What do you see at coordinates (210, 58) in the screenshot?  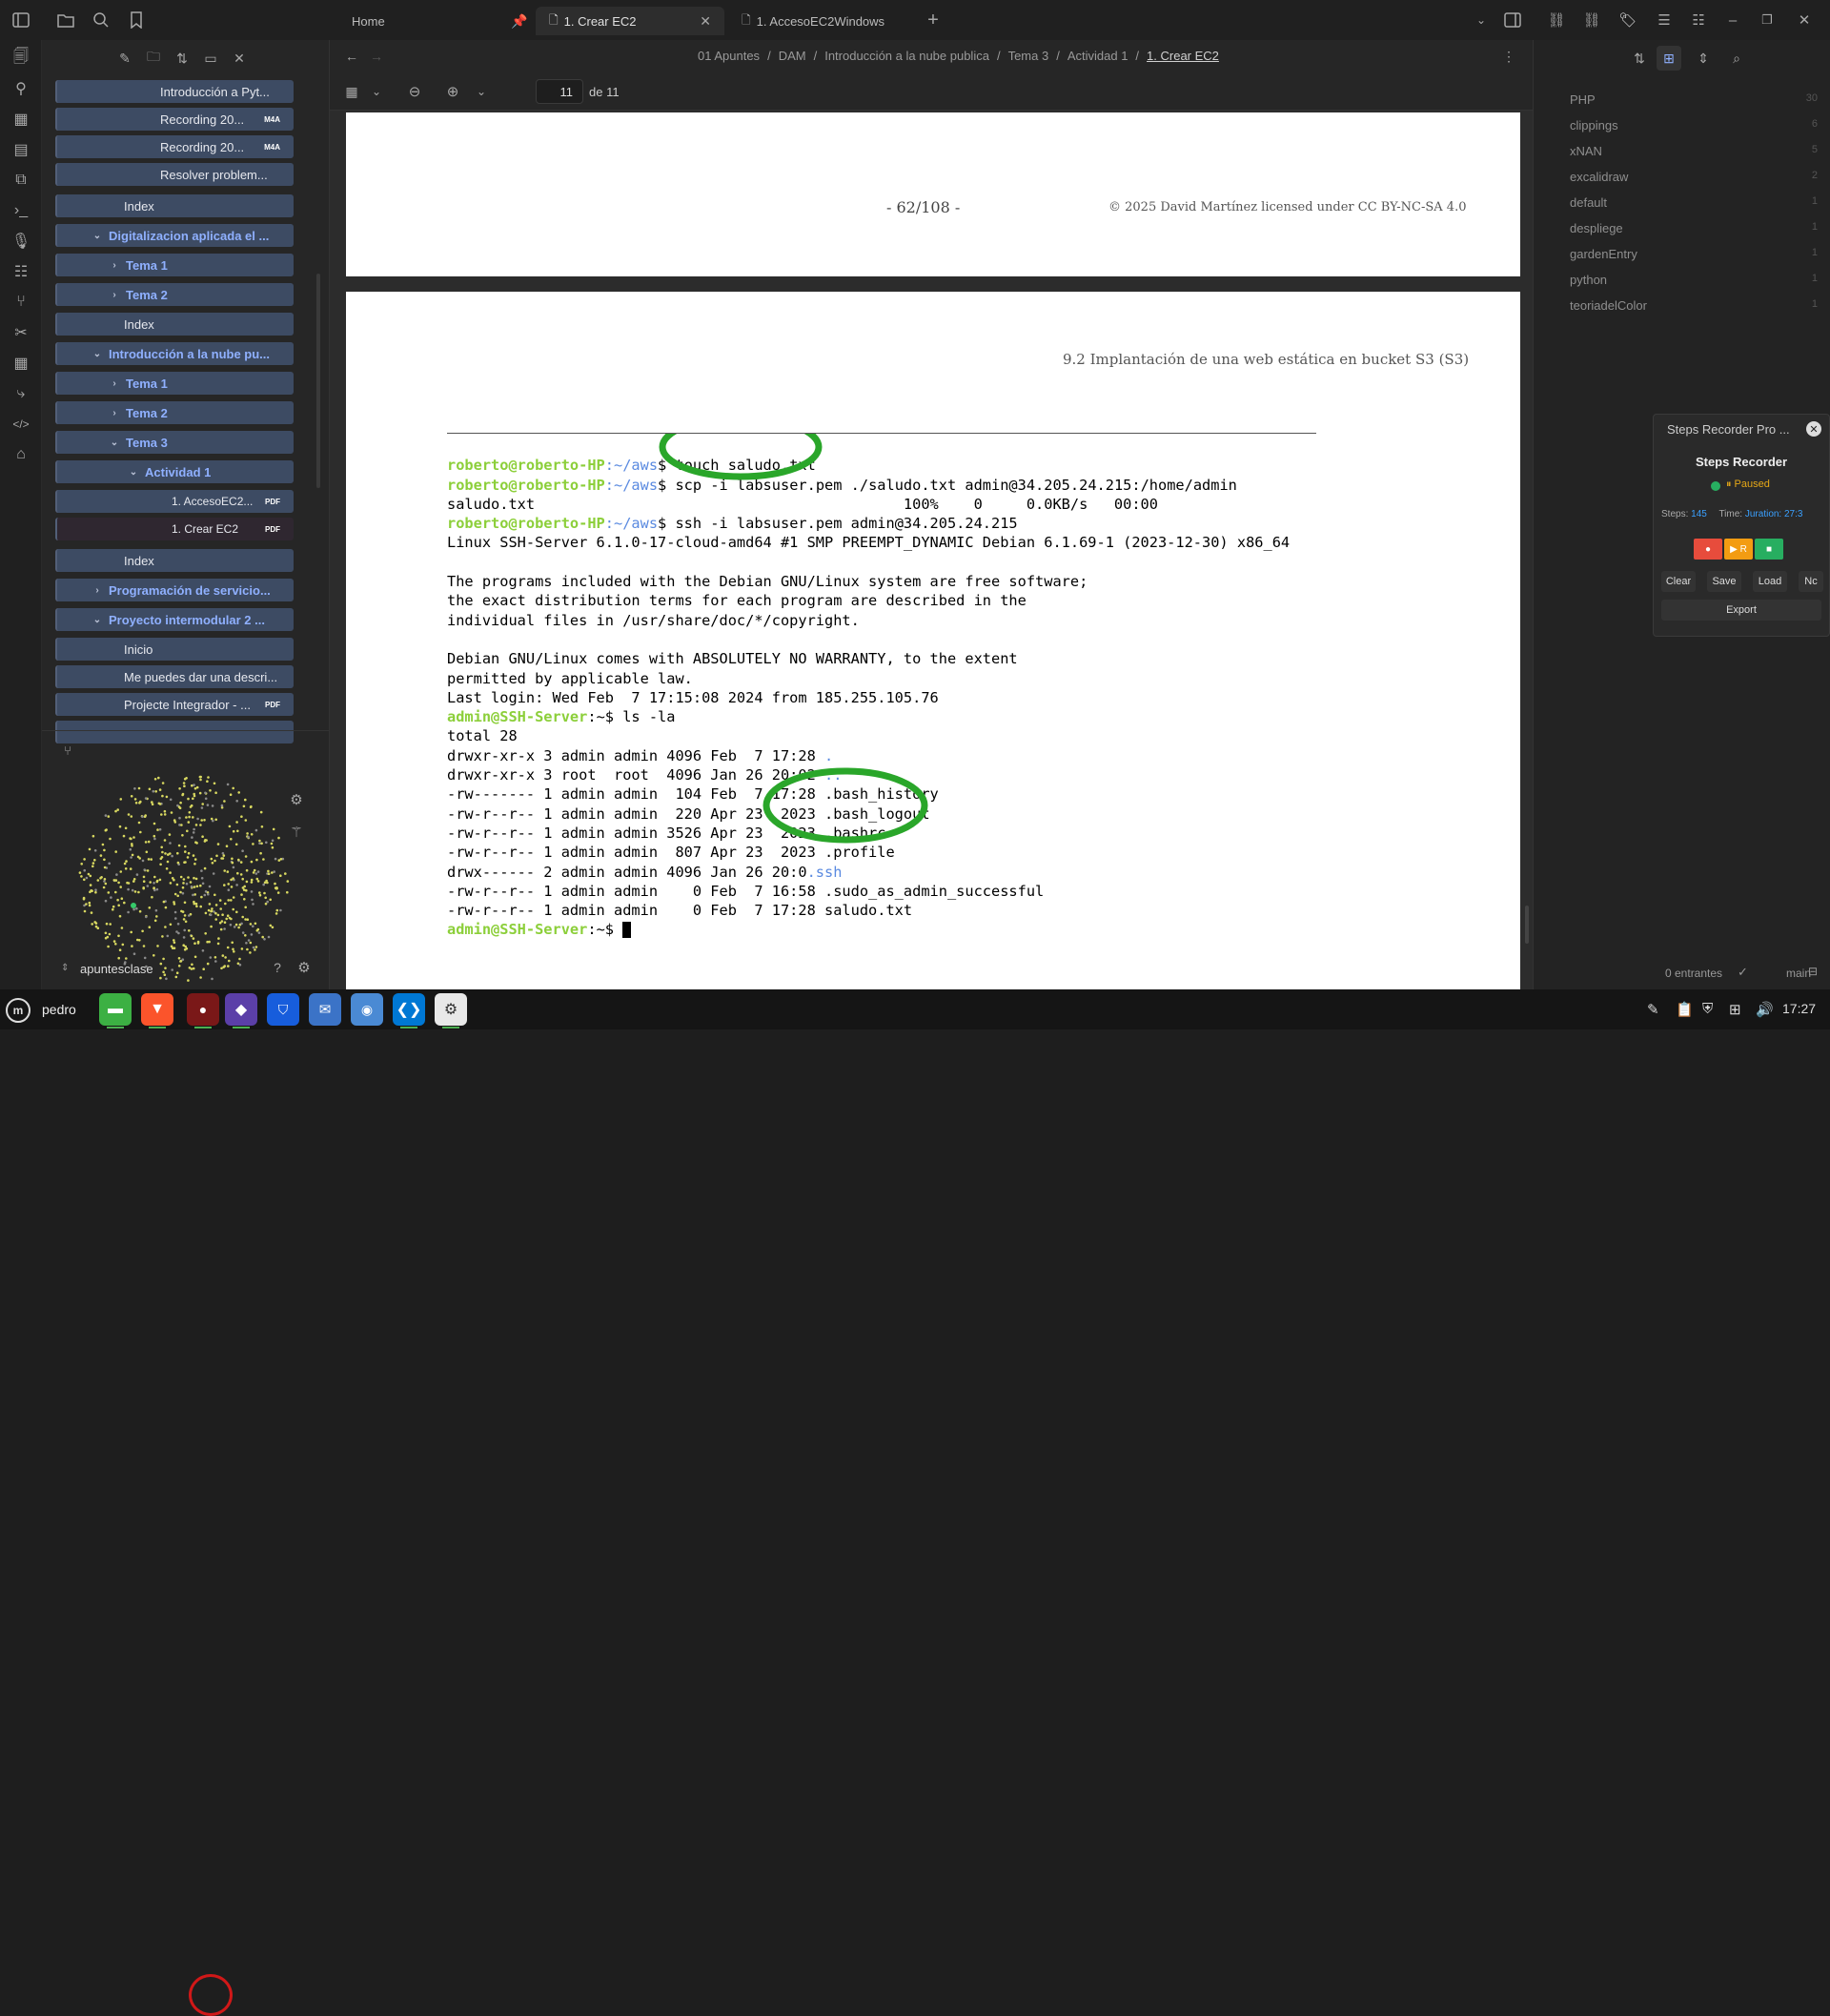 I see `collapse-icon: ▭` at bounding box center [210, 58].